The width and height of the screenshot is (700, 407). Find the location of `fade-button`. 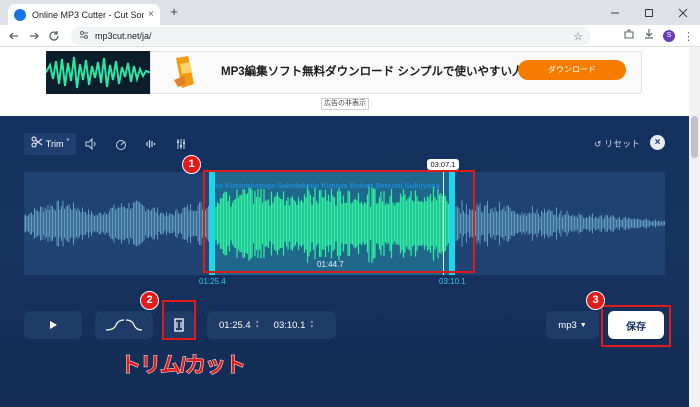

fade-button is located at coordinates (124, 325).